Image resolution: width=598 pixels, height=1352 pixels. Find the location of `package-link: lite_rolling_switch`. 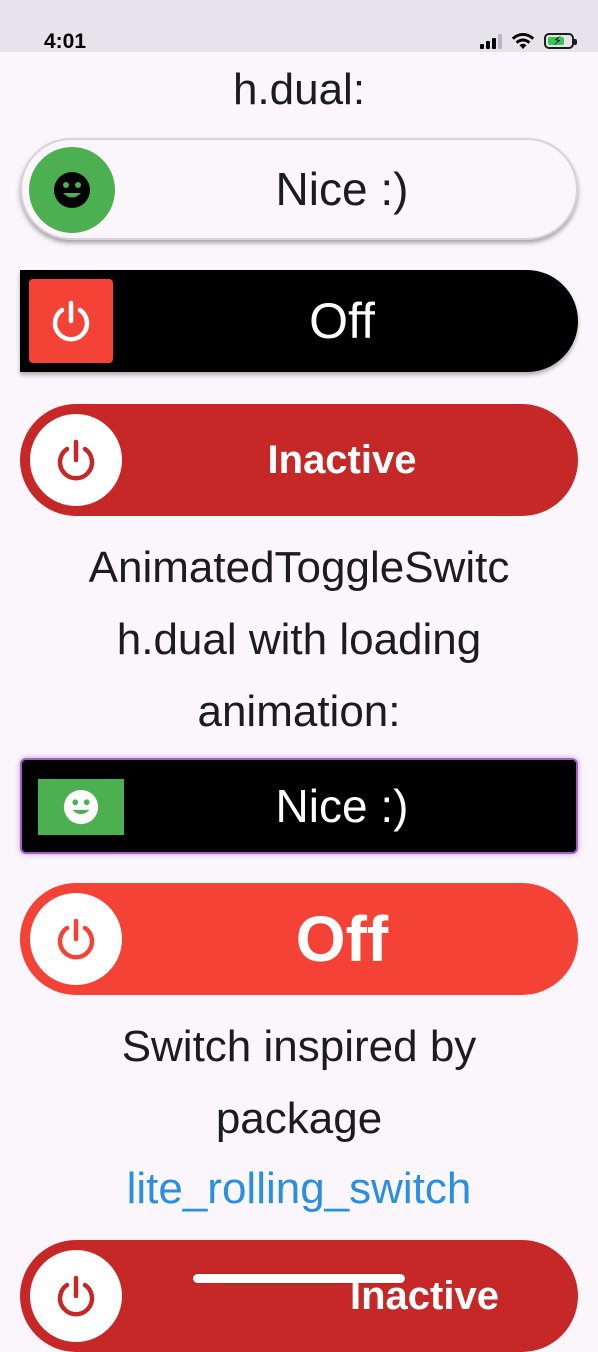

package-link: lite_rolling_switch is located at coordinates (299, 1189).